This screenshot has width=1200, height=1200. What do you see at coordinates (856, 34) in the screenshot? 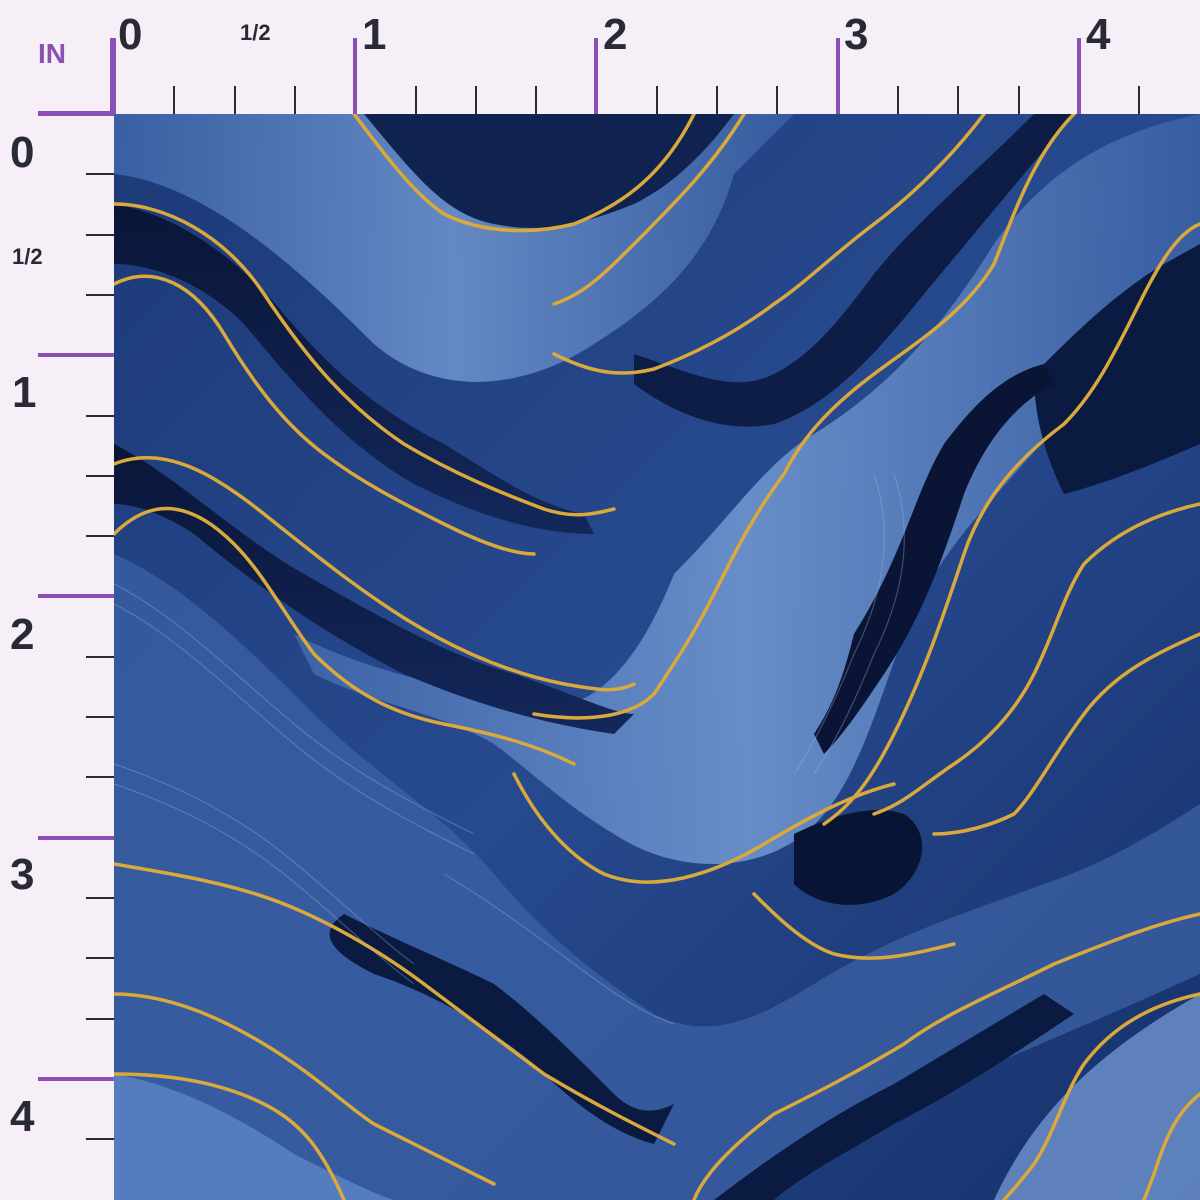
I see `top-ruler-label-3: 3` at bounding box center [856, 34].